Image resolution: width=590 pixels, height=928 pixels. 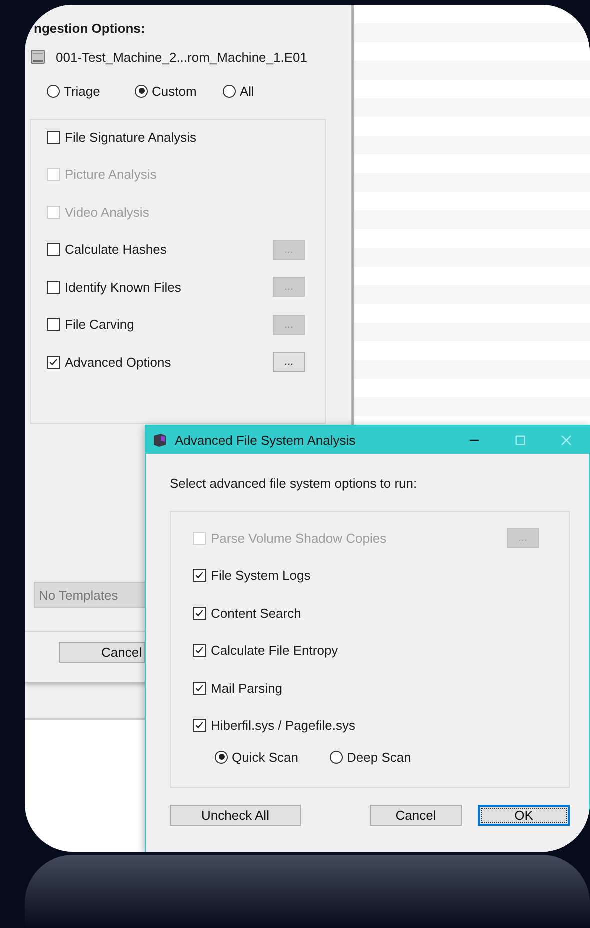 What do you see at coordinates (107, 249) in the screenshot?
I see `option-checkbox: Calculate Hashes` at bounding box center [107, 249].